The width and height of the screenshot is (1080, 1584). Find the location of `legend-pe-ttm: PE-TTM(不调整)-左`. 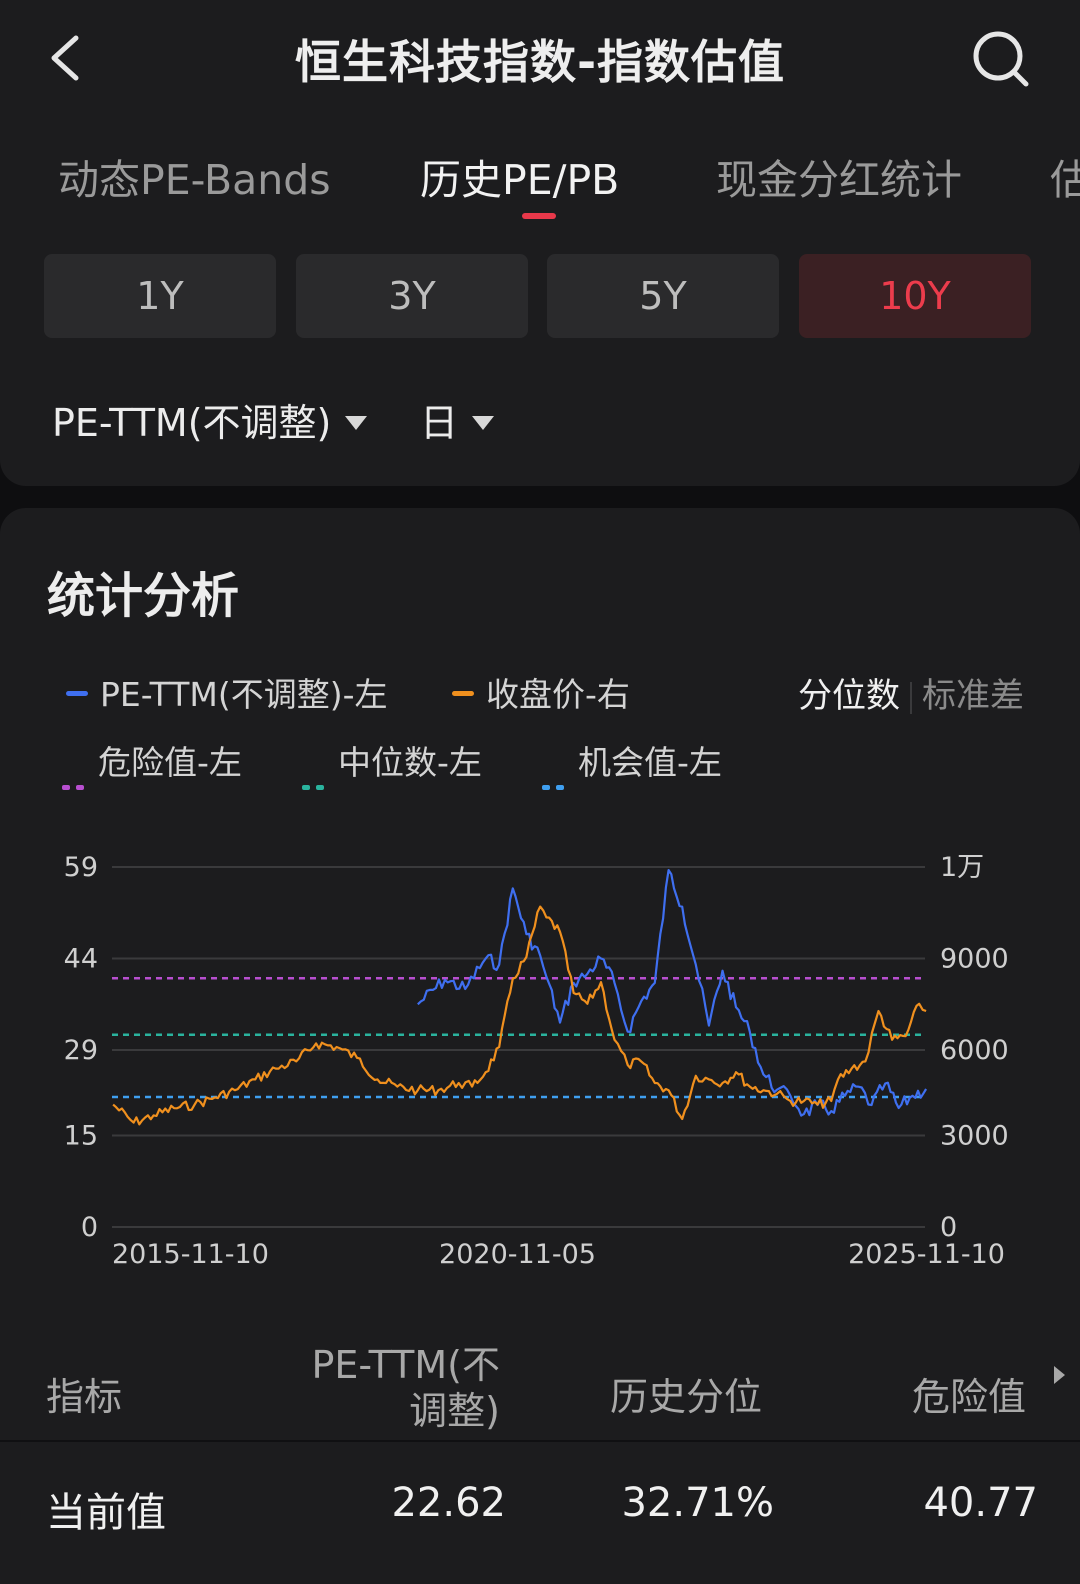

legend-pe-ttm: PE-TTM(不调整)-左 is located at coordinates (227, 692).